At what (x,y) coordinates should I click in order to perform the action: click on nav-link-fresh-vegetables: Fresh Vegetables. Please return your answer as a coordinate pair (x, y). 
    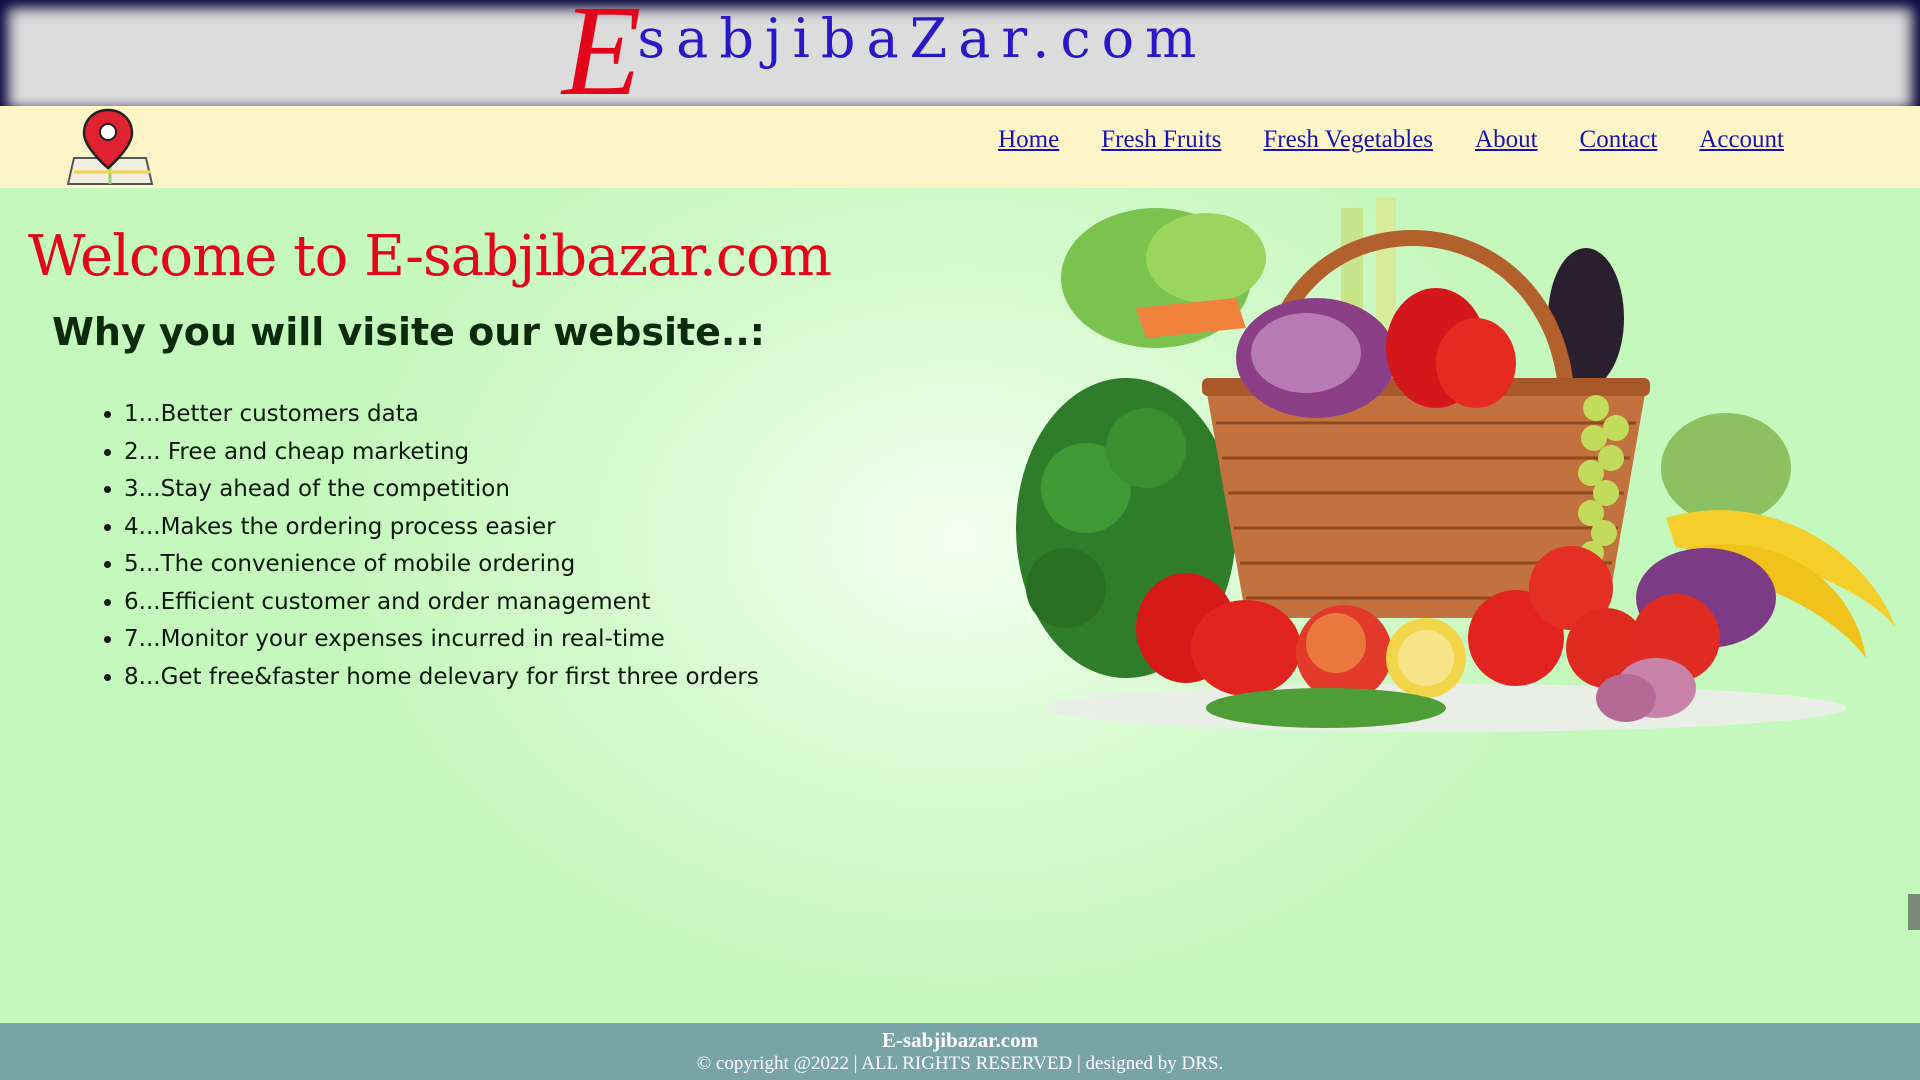
    Looking at the image, I should click on (1348, 140).